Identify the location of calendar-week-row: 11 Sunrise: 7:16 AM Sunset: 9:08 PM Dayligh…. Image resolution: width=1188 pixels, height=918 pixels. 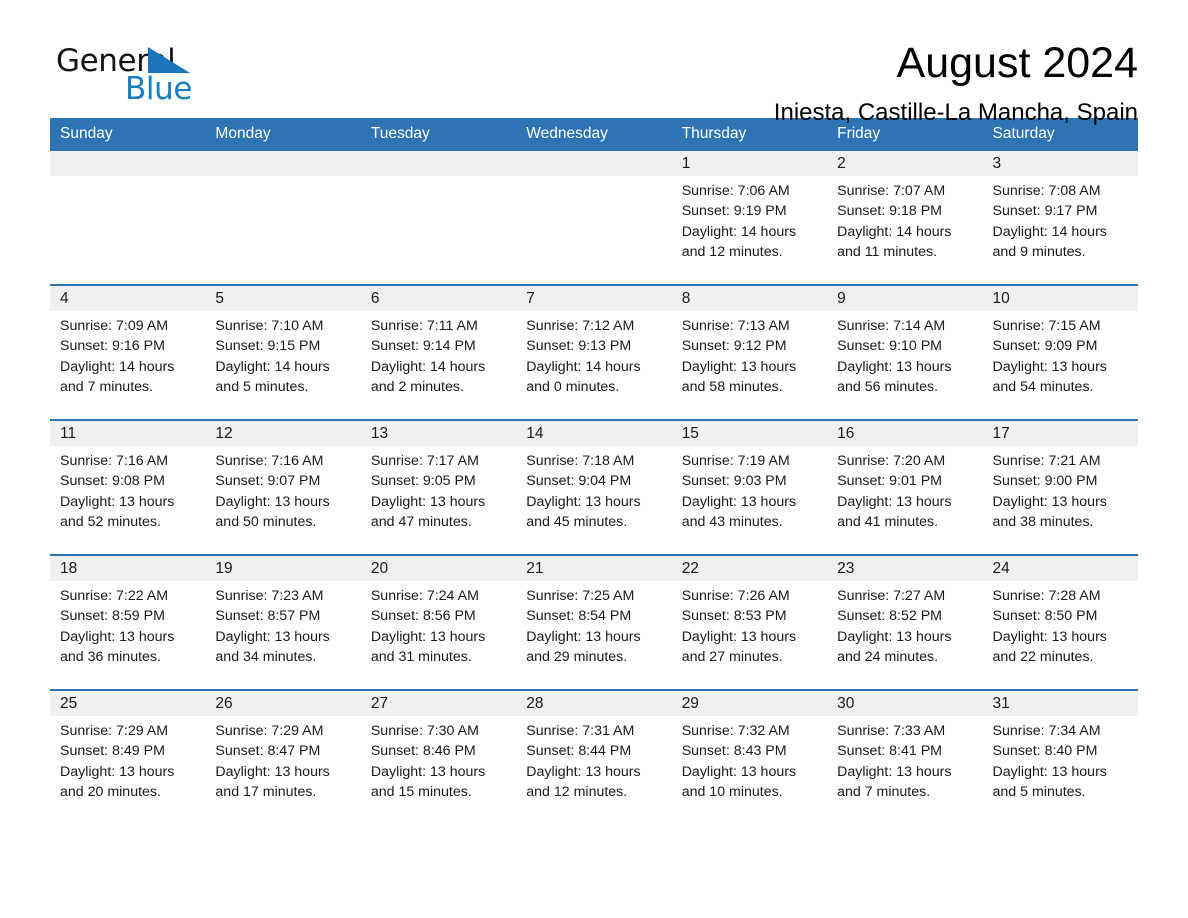
(594, 487).